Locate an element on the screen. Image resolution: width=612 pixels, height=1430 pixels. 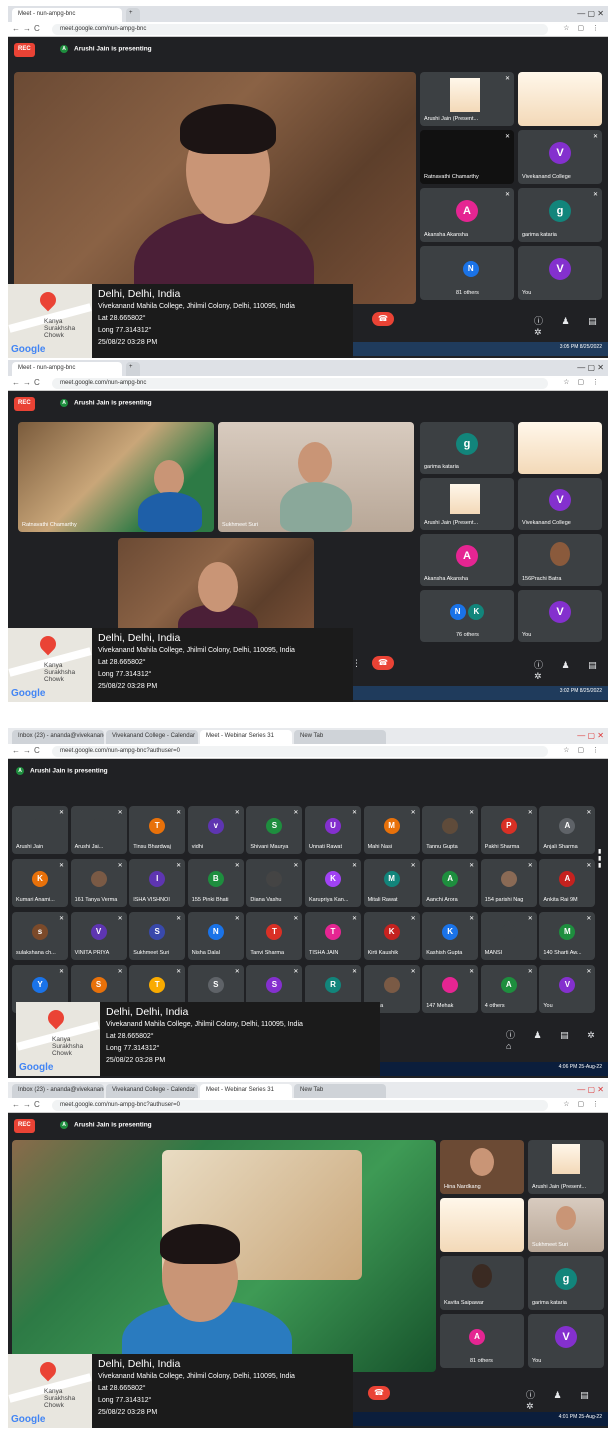
participant-tile: P ✕ Pakhi Sharma is located at coordinates (508, 830).